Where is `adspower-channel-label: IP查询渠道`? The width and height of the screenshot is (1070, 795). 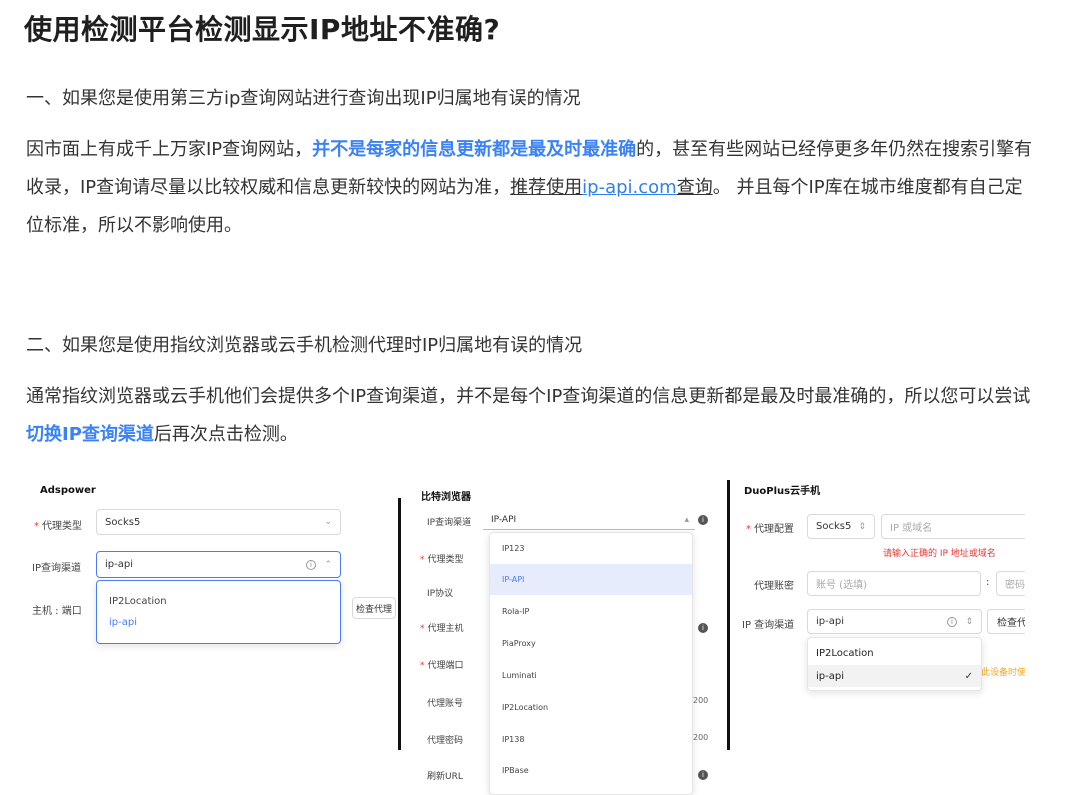 adspower-channel-label: IP查询渠道 is located at coordinates (56, 568).